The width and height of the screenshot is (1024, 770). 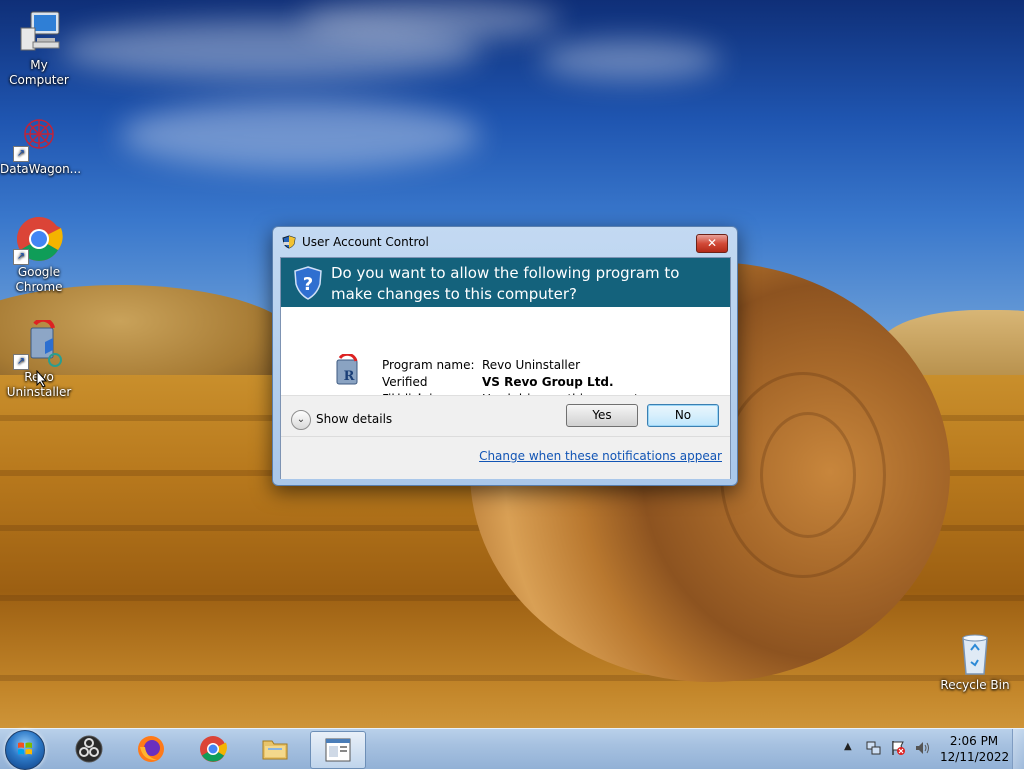 What do you see at coordinates (39, 279) in the screenshot?
I see `desktop-icon-label: Google Chrome` at bounding box center [39, 279].